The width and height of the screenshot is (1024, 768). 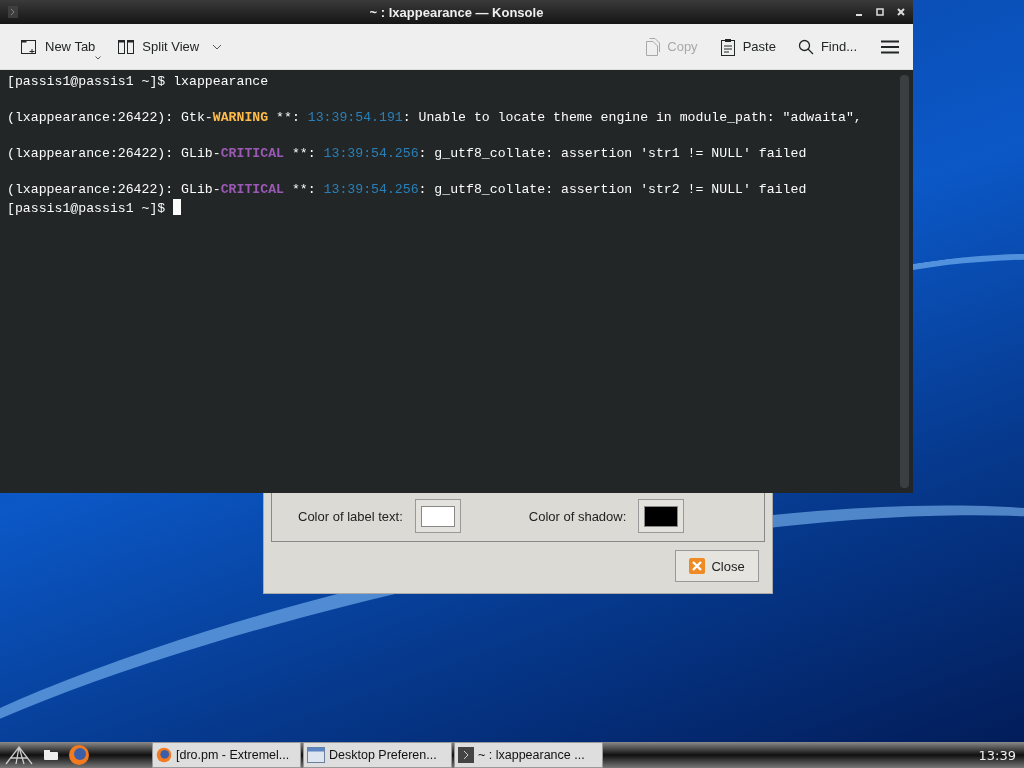 I want to click on terminal-line: [passis1@passis1 ~]$, so click(x=94, y=208).